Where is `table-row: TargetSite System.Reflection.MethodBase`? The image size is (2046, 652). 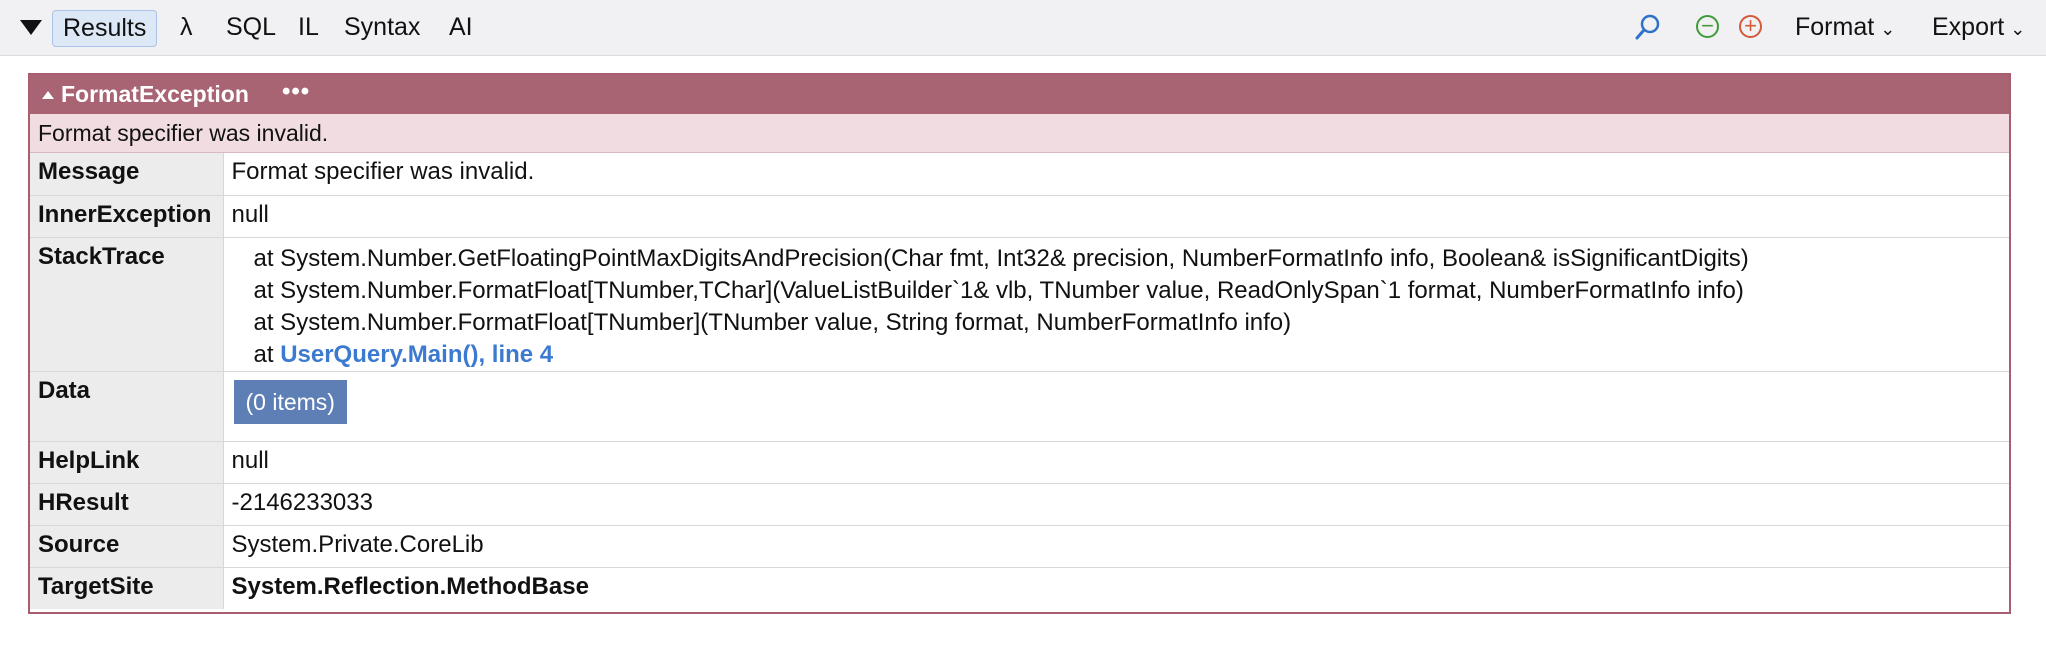 table-row: TargetSite System.Reflection.MethodBase is located at coordinates (1019, 588).